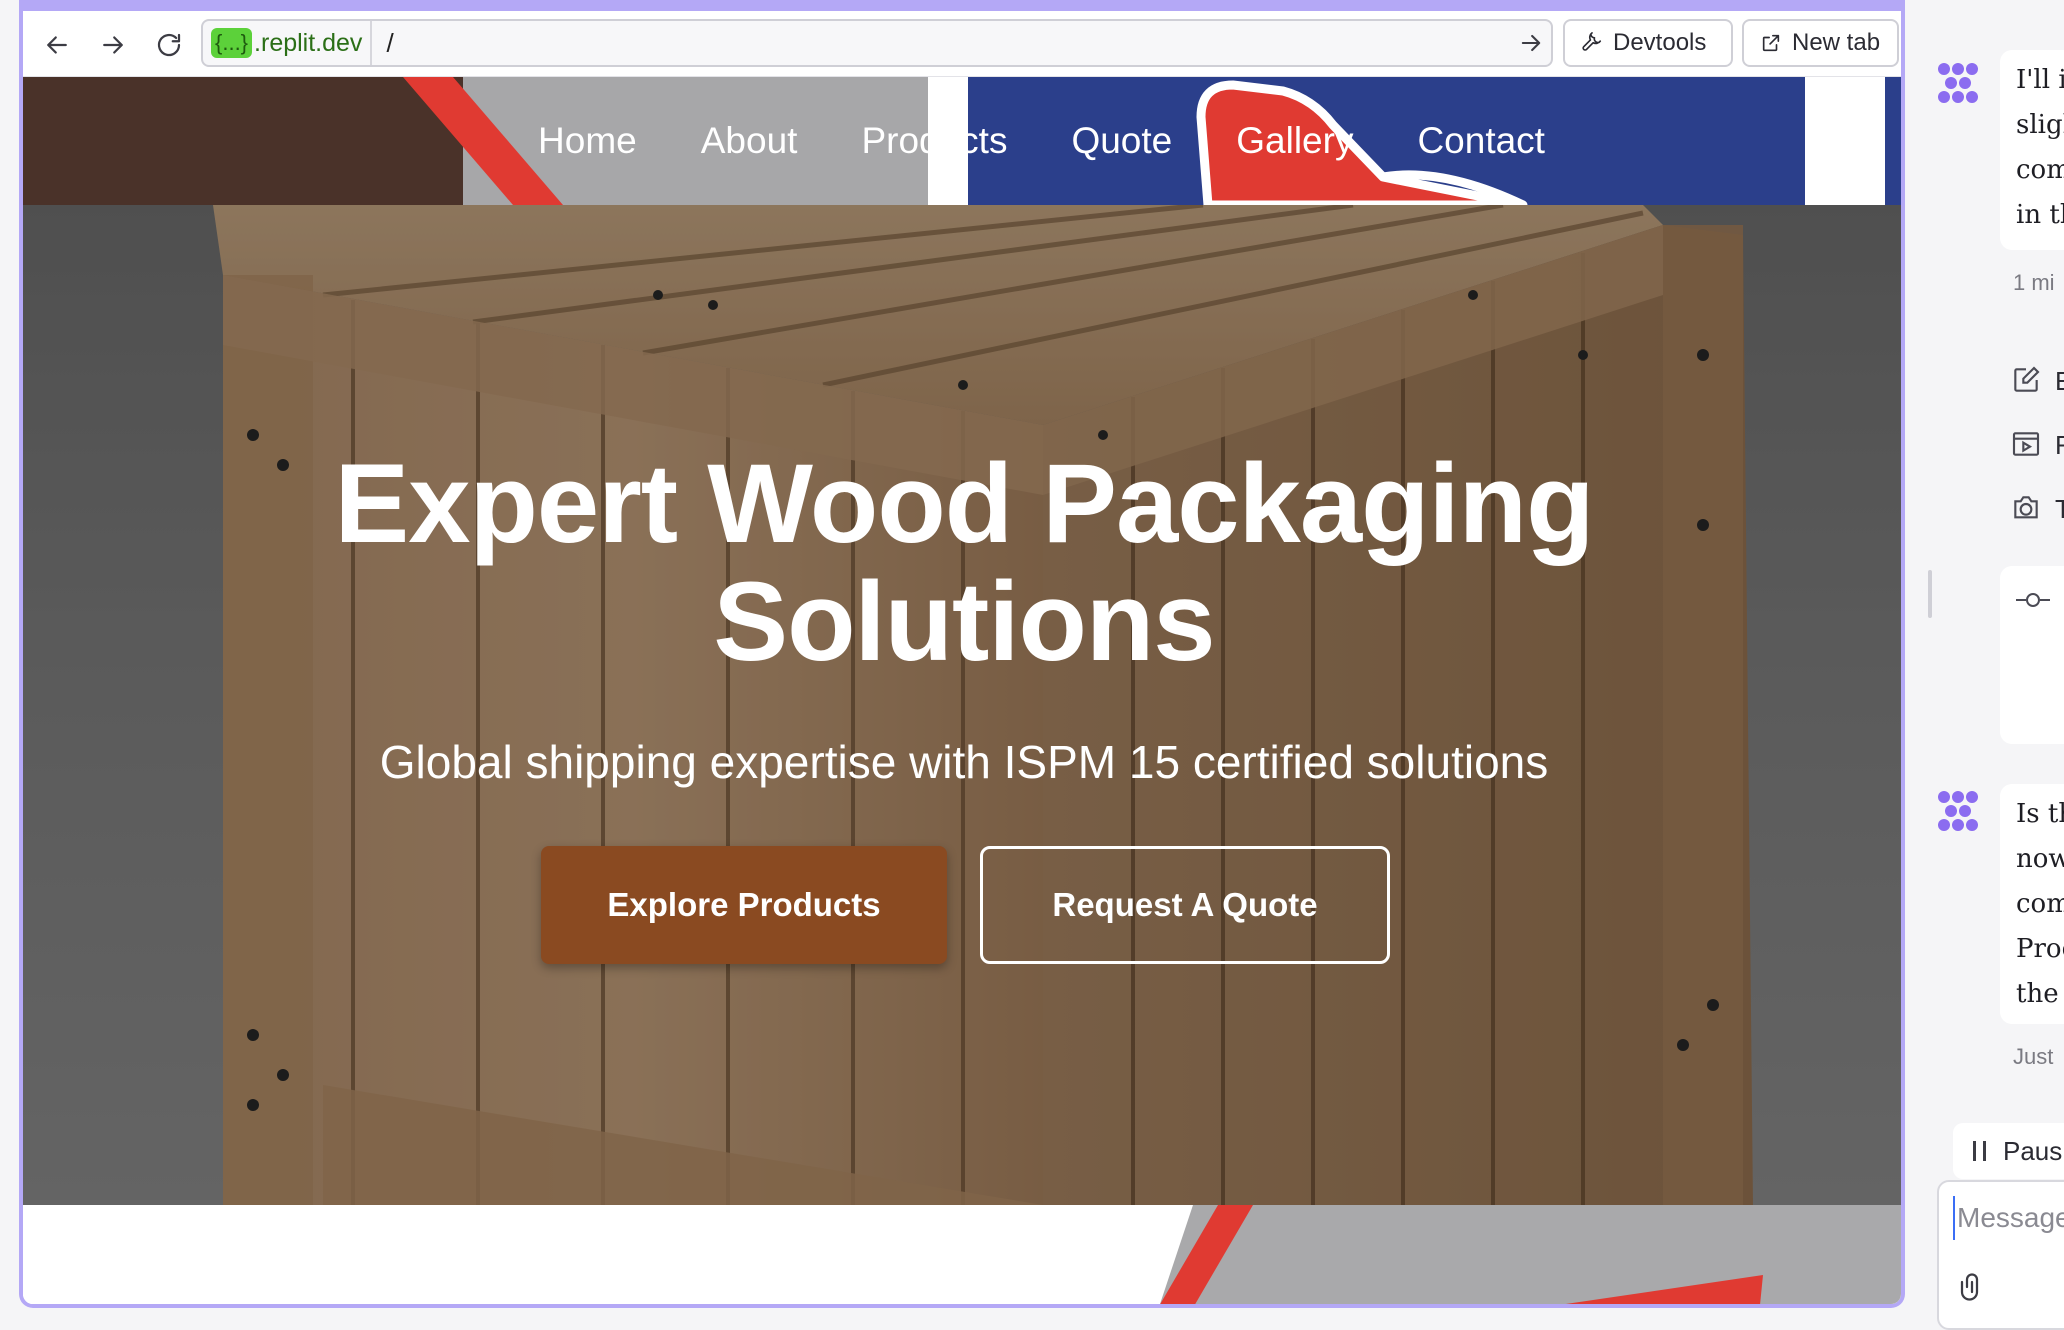 Image resolution: width=2064 pixels, height=1330 pixels. What do you see at coordinates (2040, 949) in the screenshot?
I see `msg2-line: Proc` at bounding box center [2040, 949].